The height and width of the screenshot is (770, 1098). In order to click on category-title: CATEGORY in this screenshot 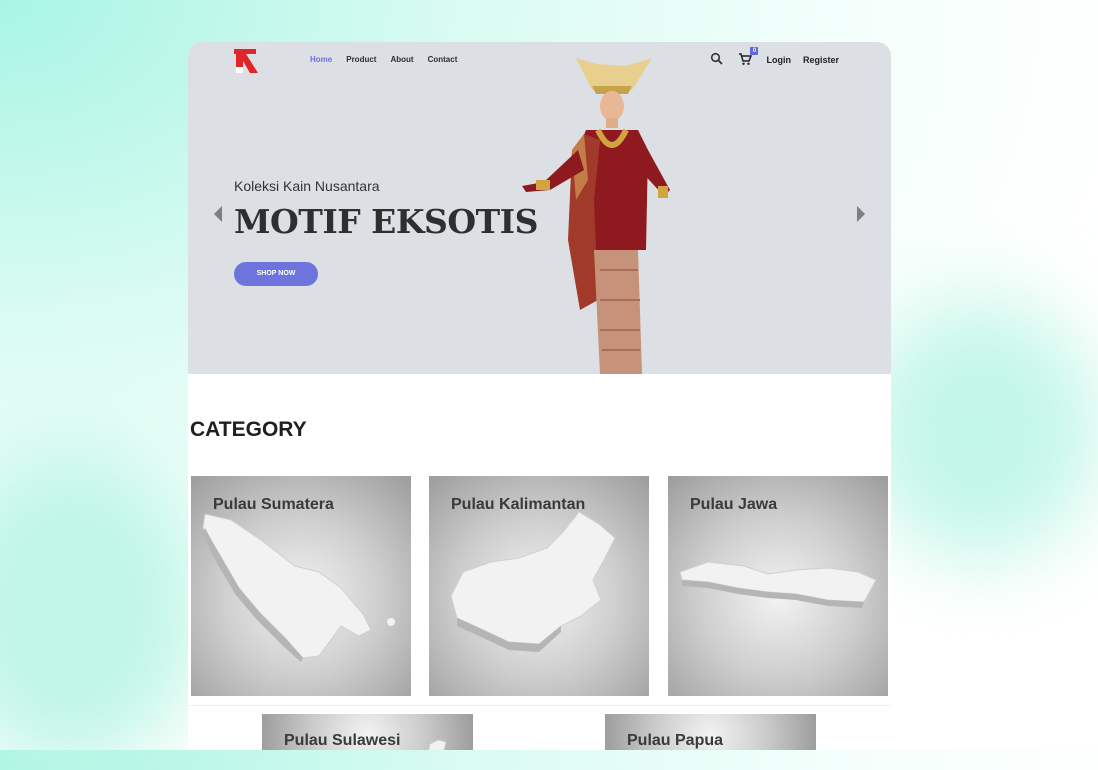, I will do `click(248, 429)`.